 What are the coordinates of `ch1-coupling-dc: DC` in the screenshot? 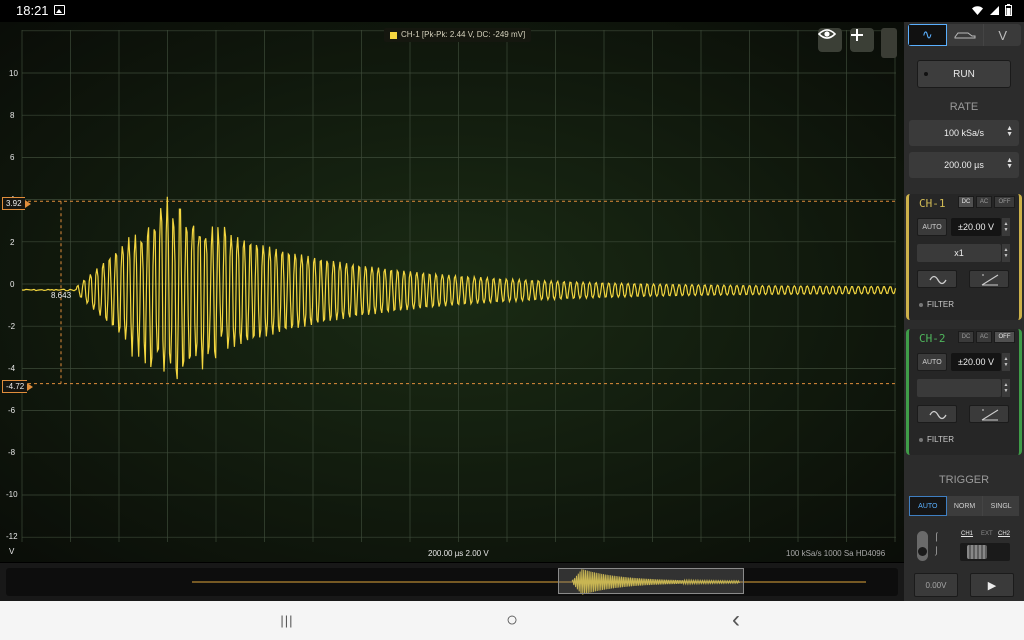 It's located at (966, 202).